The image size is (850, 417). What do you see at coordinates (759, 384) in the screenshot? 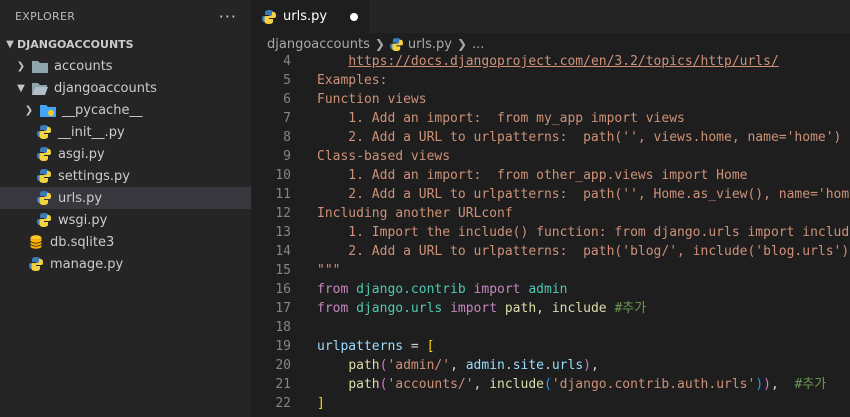
I see `bracket: )` at bounding box center [759, 384].